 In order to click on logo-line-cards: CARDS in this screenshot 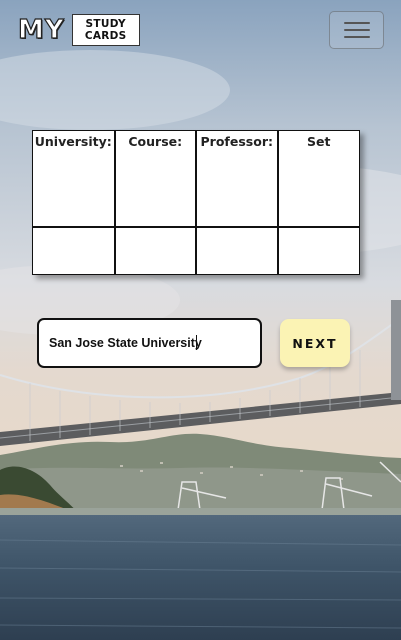, I will do `click(105, 36)`.